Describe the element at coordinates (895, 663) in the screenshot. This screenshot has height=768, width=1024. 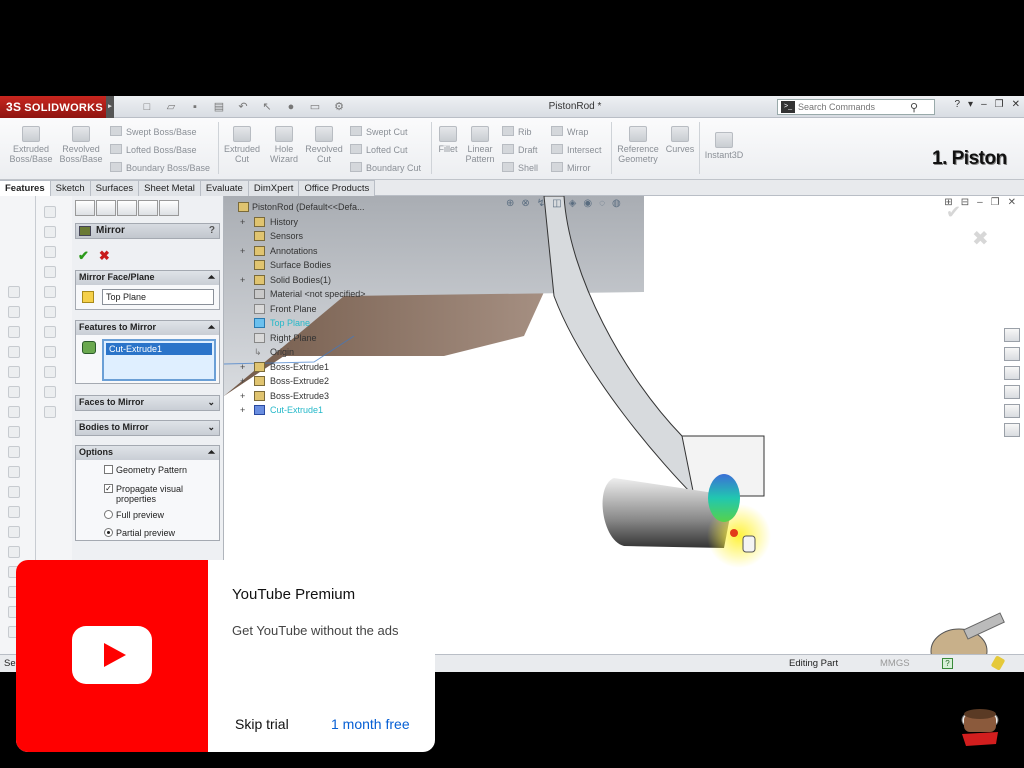
I see `units-selector: MMGS` at that location.